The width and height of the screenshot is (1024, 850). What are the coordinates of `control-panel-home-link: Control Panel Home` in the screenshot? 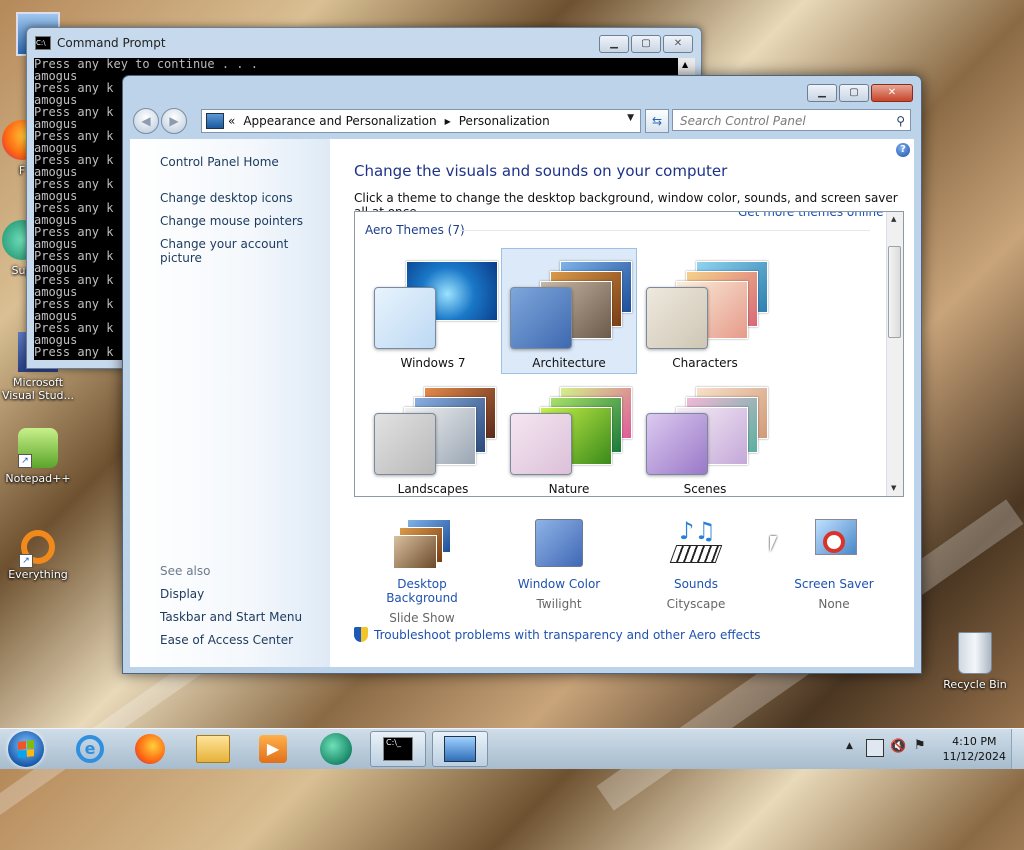 It's located at (219, 162).